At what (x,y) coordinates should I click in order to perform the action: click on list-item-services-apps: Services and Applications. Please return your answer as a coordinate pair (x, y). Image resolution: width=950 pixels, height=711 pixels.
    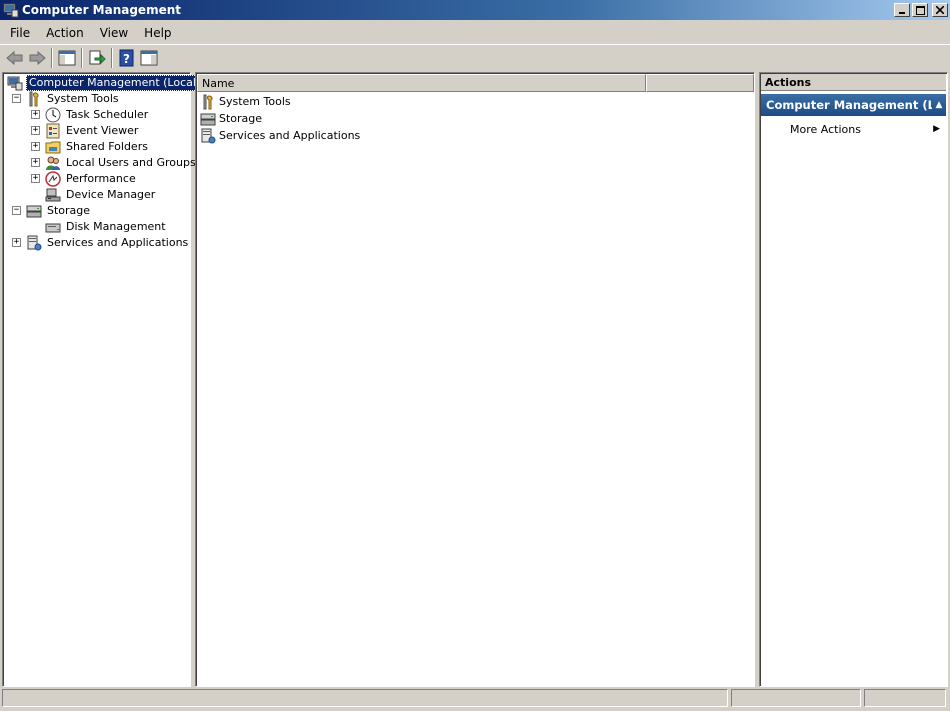
    Looking at the image, I should click on (280, 135).